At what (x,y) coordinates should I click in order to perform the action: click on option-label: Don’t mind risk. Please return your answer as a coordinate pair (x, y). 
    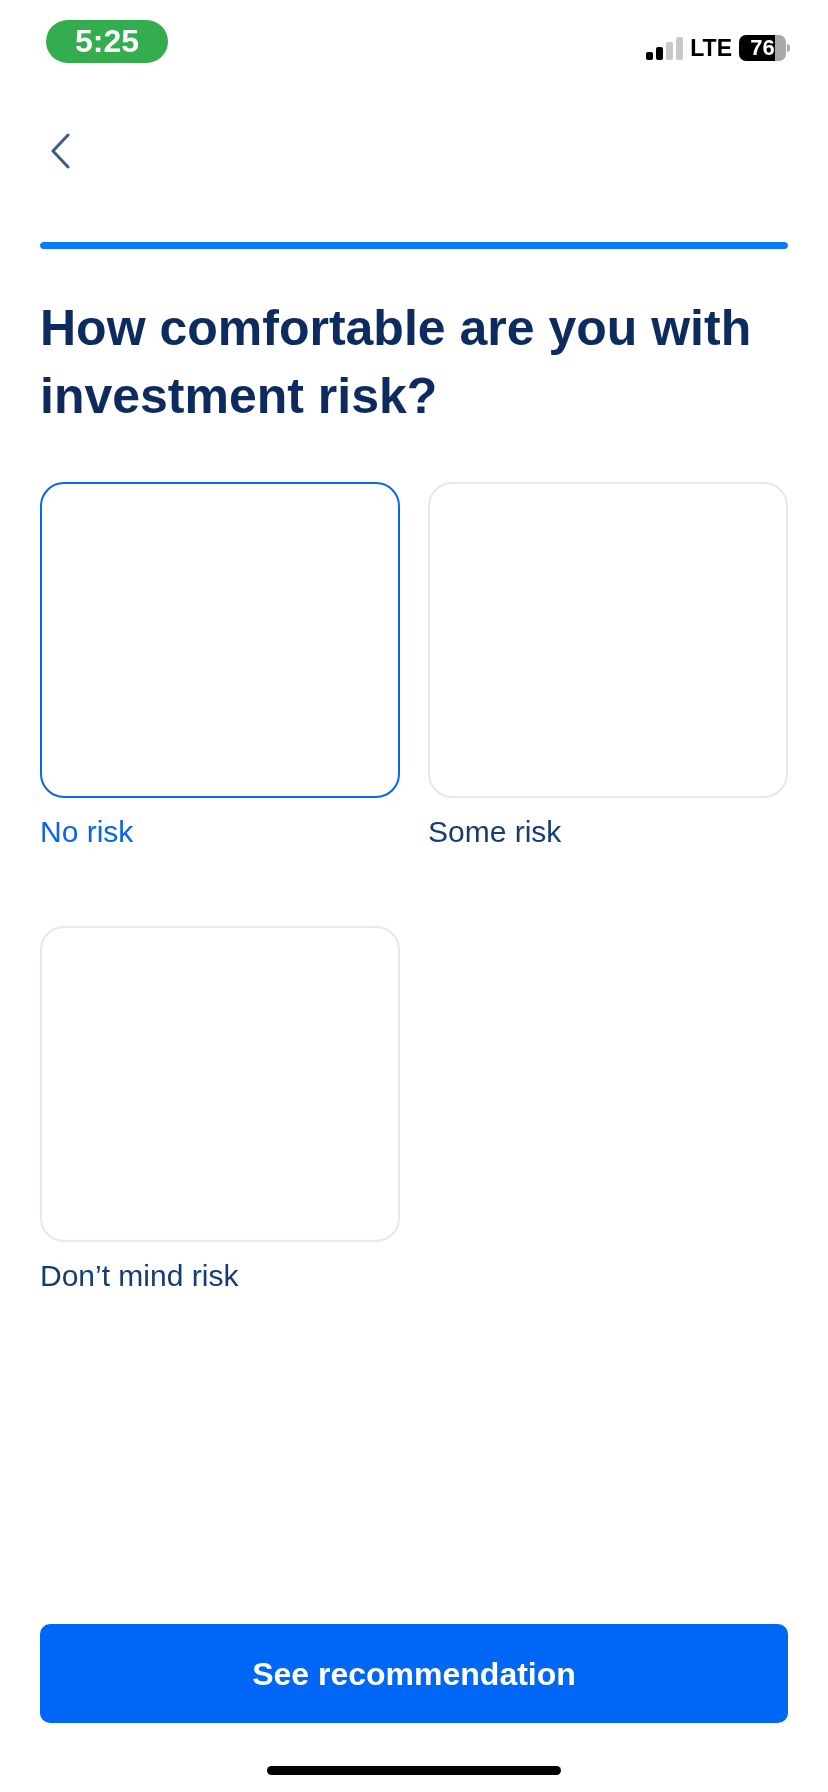
    Looking at the image, I should click on (139, 1276).